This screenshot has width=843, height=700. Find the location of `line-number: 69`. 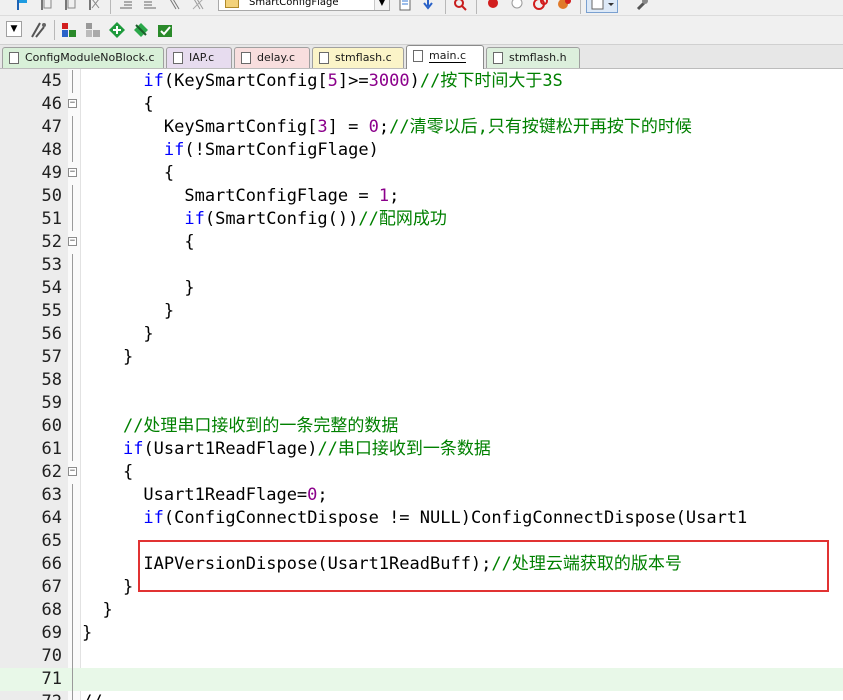

line-number: 69 is located at coordinates (51, 633).